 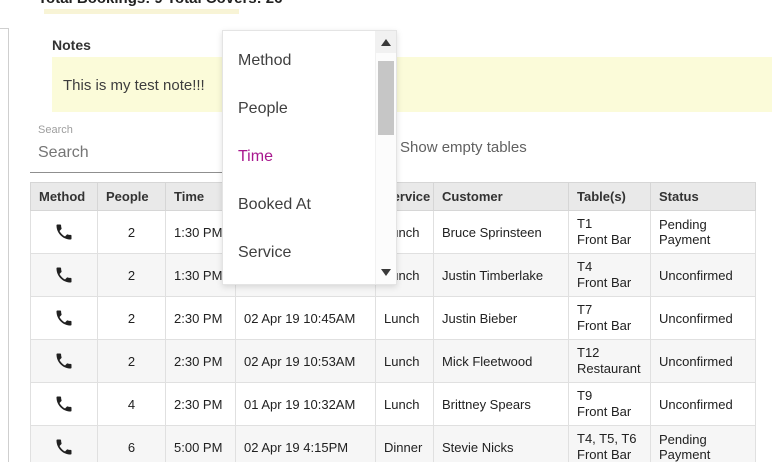 I want to click on customer-cell: Stevie Nicks, so click(x=501, y=443).